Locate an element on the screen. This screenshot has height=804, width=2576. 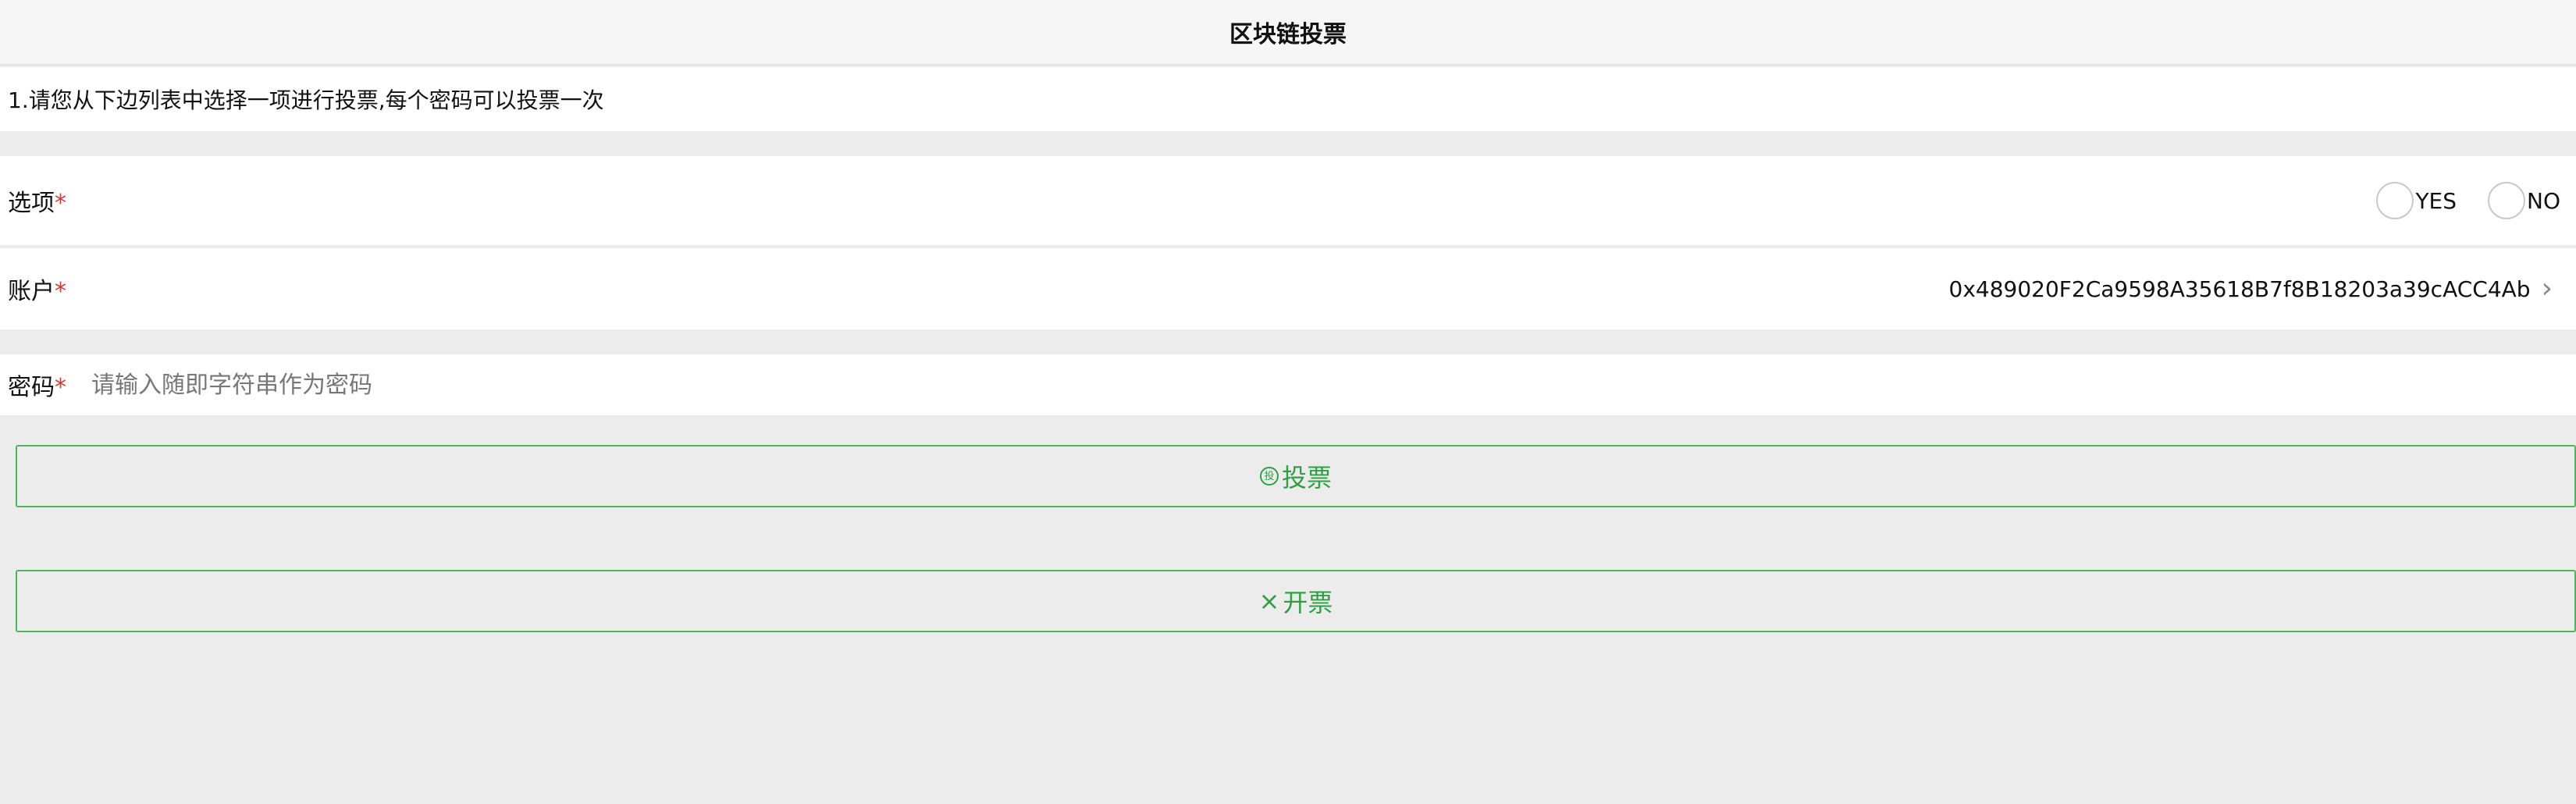
open-ballot-button: × 开票 is located at coordinates (1296, 601).